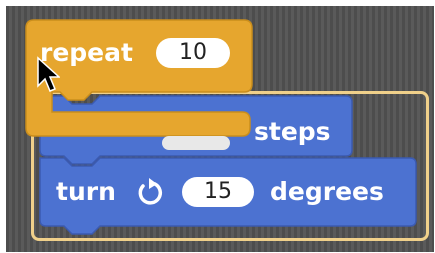 This screenshot has width=435, height=253. I want to click on turn-degrees-label: degrees, so click(327, 191).